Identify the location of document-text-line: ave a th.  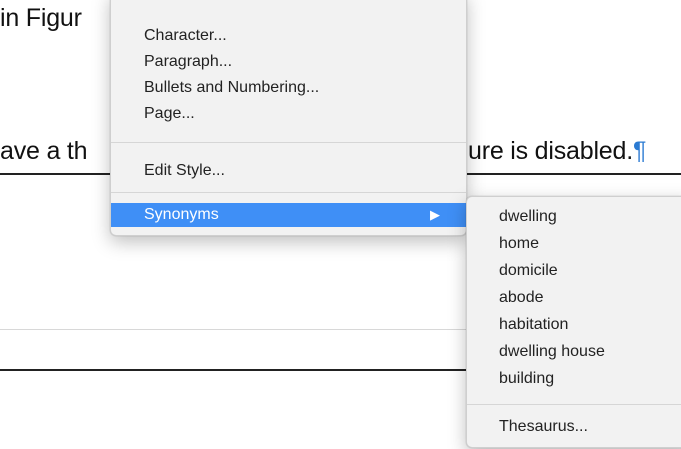
(44, 151).